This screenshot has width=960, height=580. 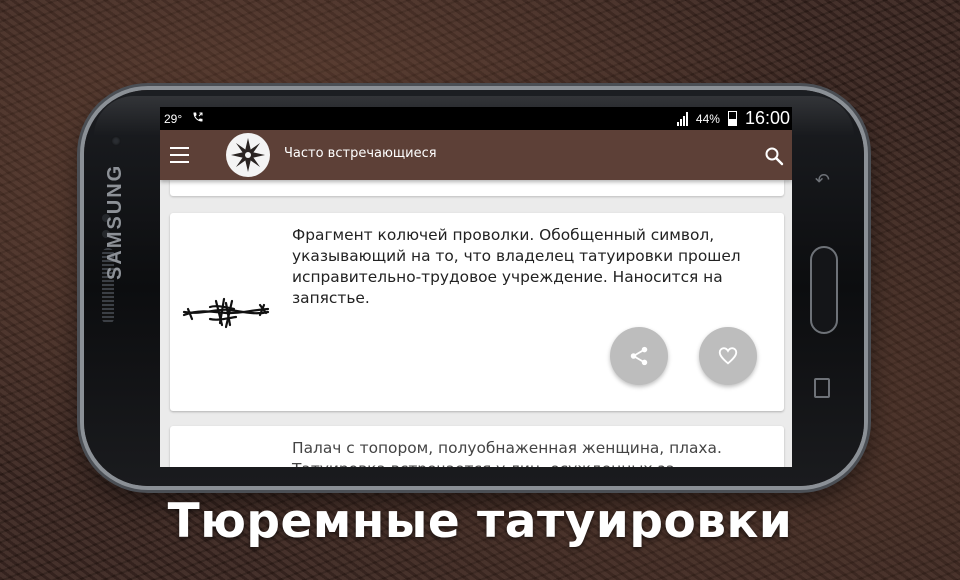 I want to click on signal-icon, so click(x=682, y=118).